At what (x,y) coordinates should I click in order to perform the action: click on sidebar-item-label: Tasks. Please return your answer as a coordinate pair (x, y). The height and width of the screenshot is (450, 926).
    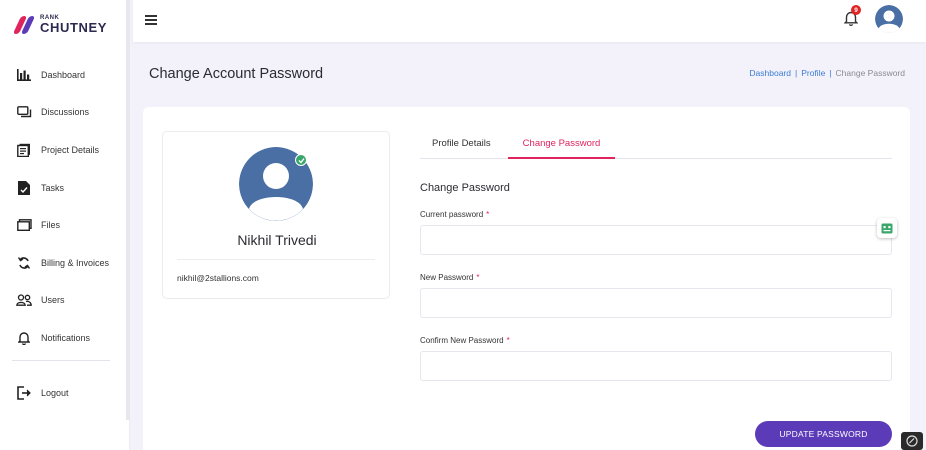
    Looking at the image, I should click on (53, 187).